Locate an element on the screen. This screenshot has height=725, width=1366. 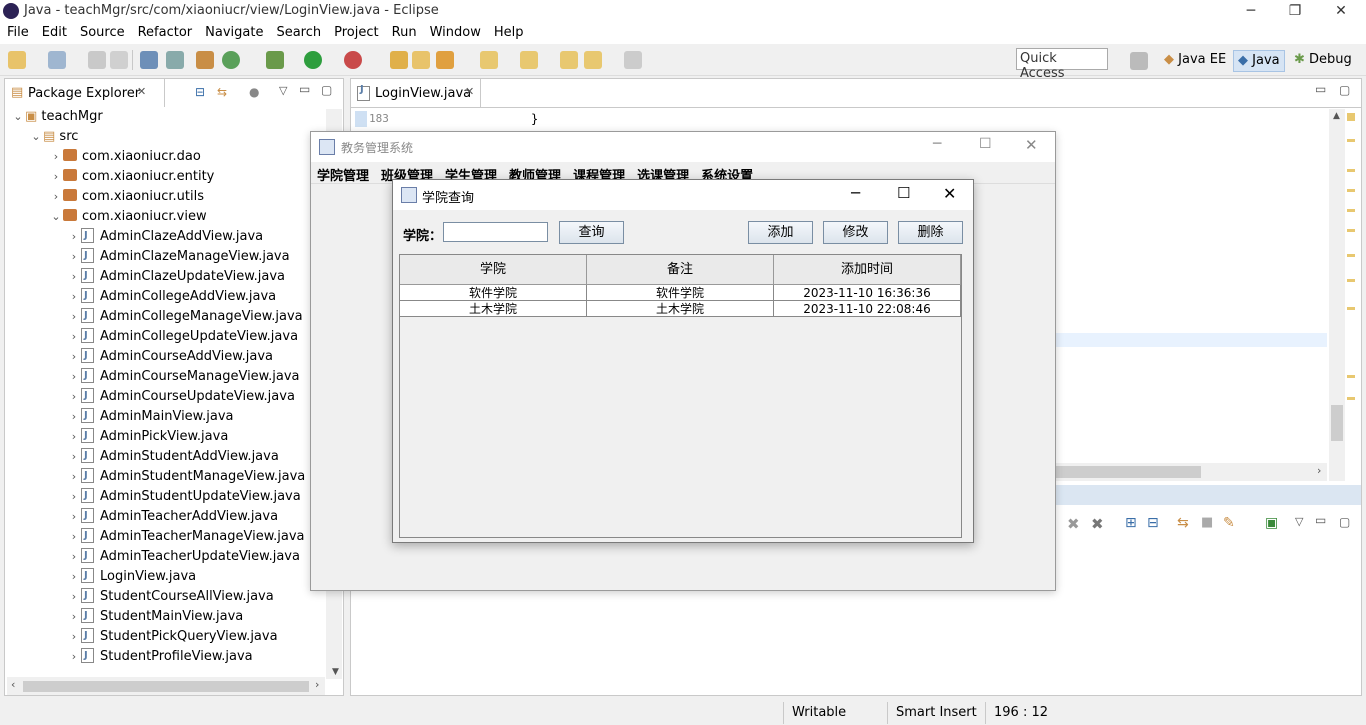
scroll-left-icon: ‹ is located at coordinates (13, 684).